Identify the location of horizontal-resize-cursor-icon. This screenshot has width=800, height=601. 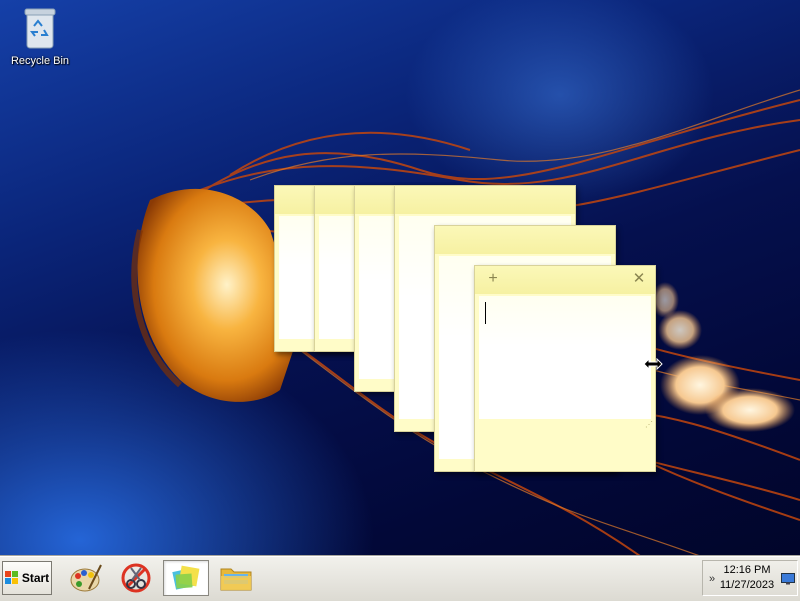
(653, 364).